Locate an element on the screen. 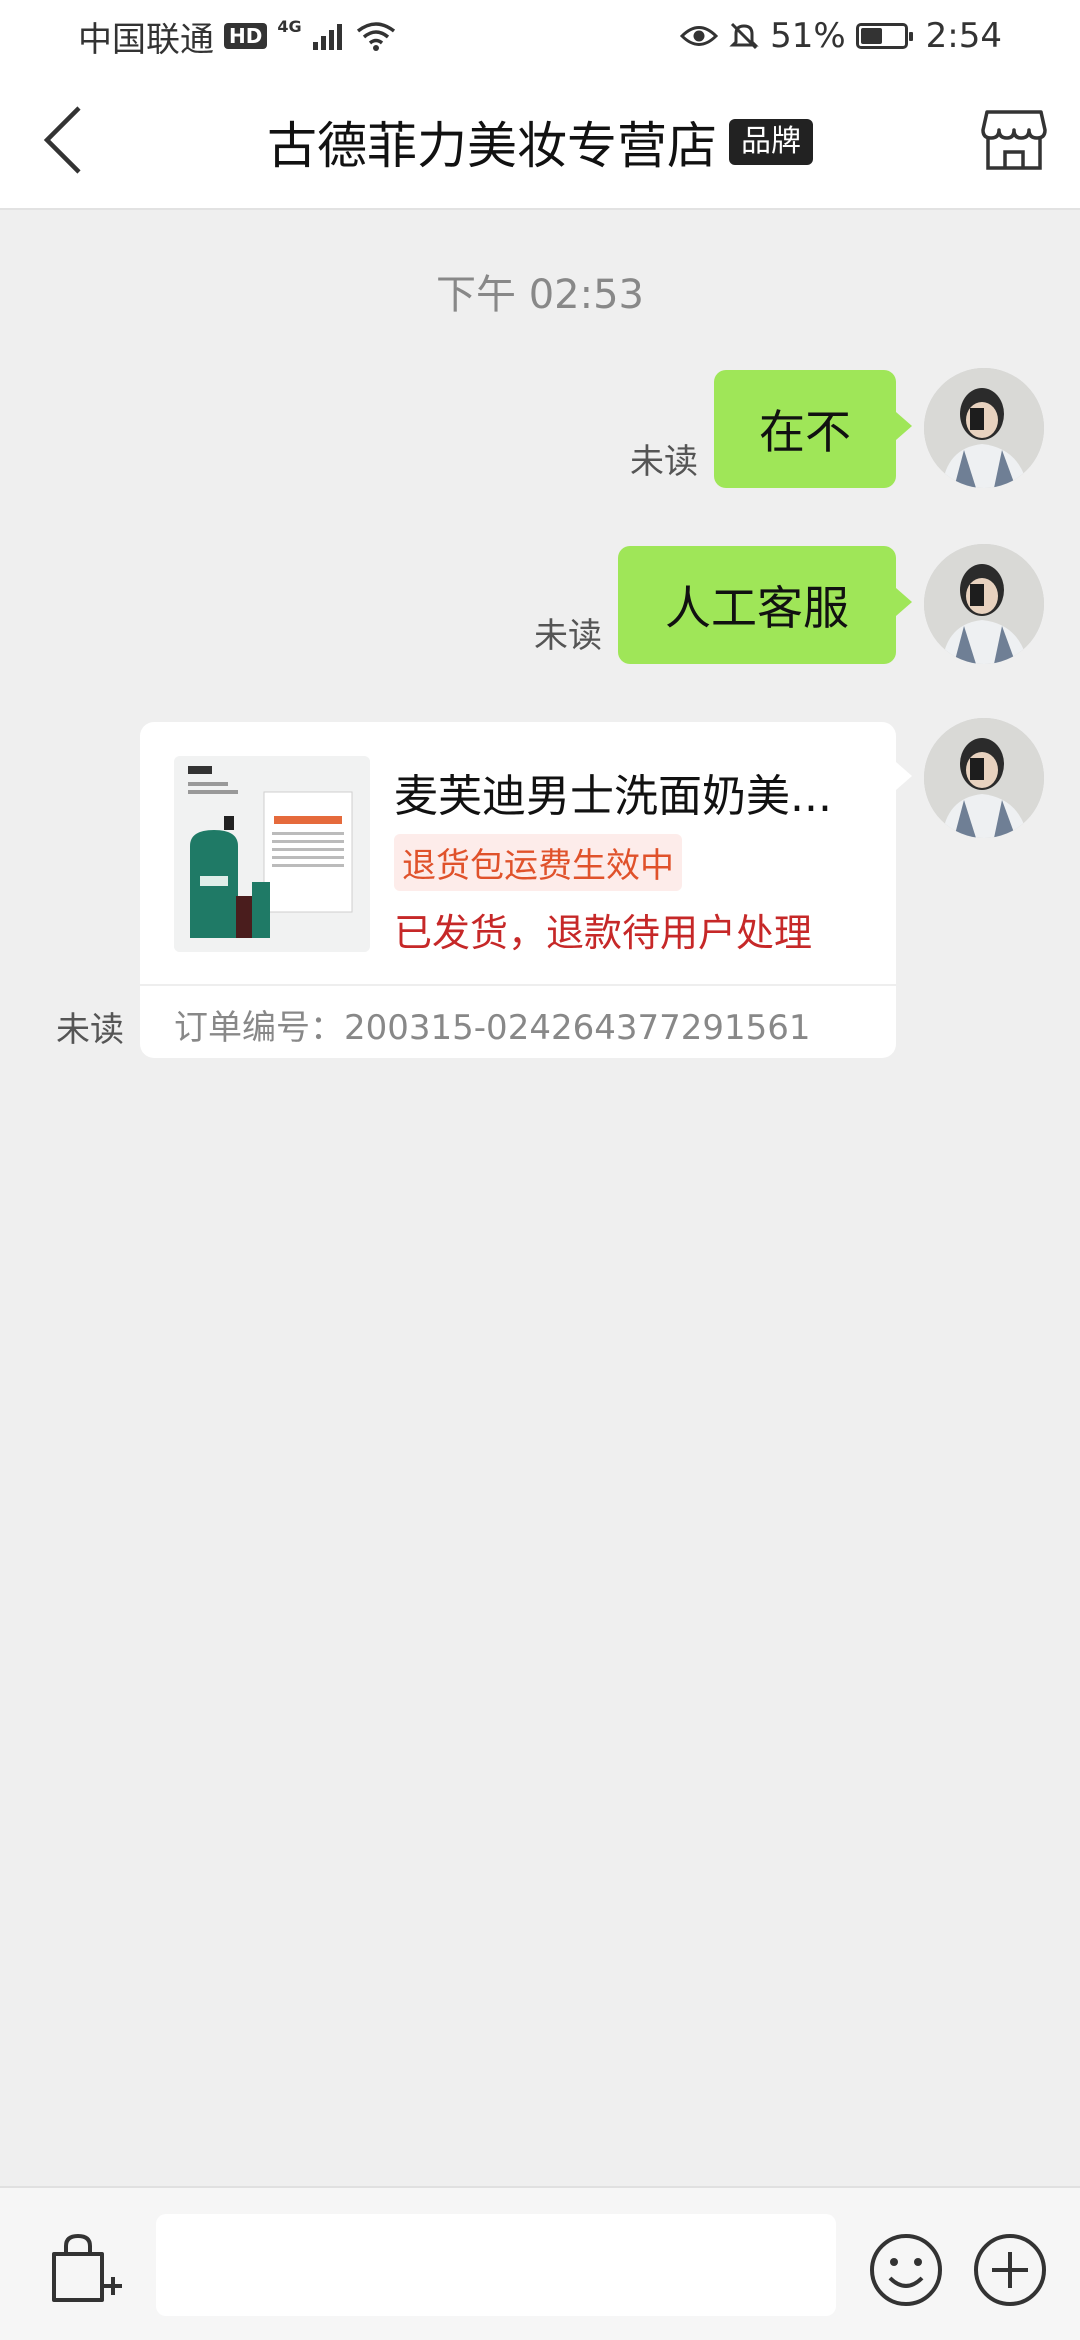 The height and width of the screenshot is (2340, 1080). store-button is located at coordinates (1014, 140).